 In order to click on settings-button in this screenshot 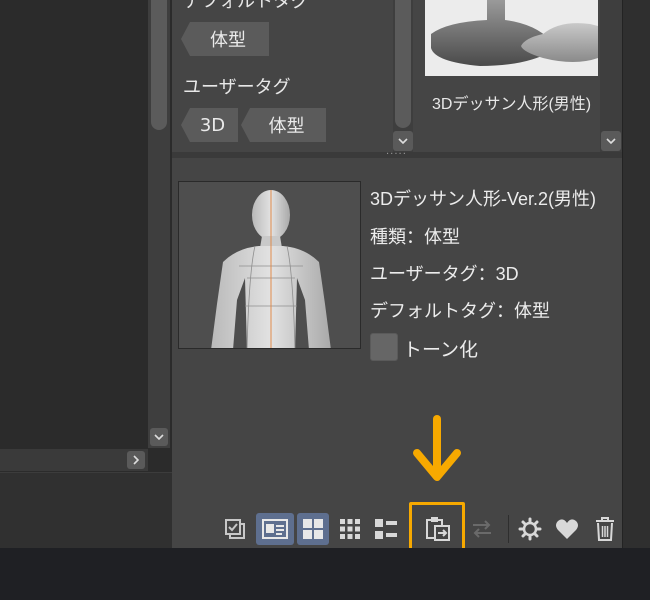, I will do `click(530, 529)`.